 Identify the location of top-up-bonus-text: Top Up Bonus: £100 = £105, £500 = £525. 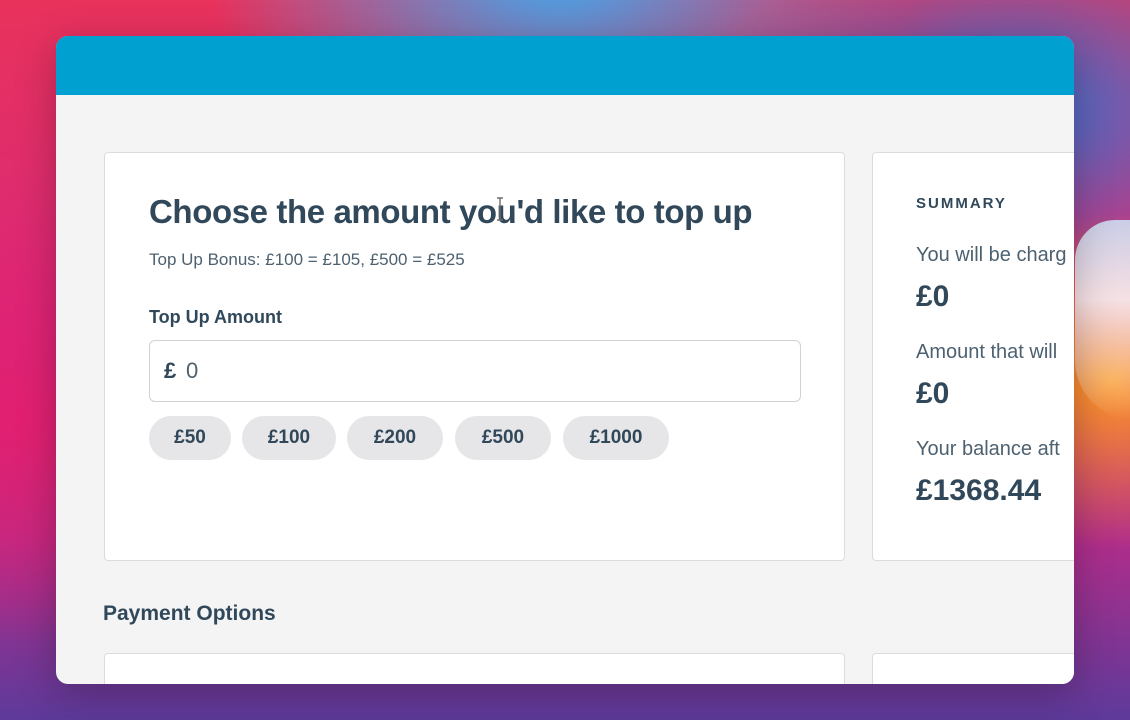
(307, 259).